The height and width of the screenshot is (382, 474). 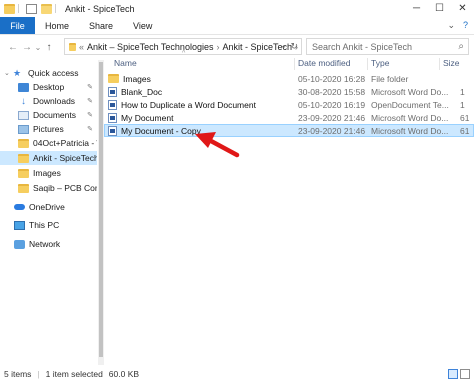 What do you see at coordinates (101, 25) in the screenshot?
I see `tab-share: Share` at bounding box center [101, 25].